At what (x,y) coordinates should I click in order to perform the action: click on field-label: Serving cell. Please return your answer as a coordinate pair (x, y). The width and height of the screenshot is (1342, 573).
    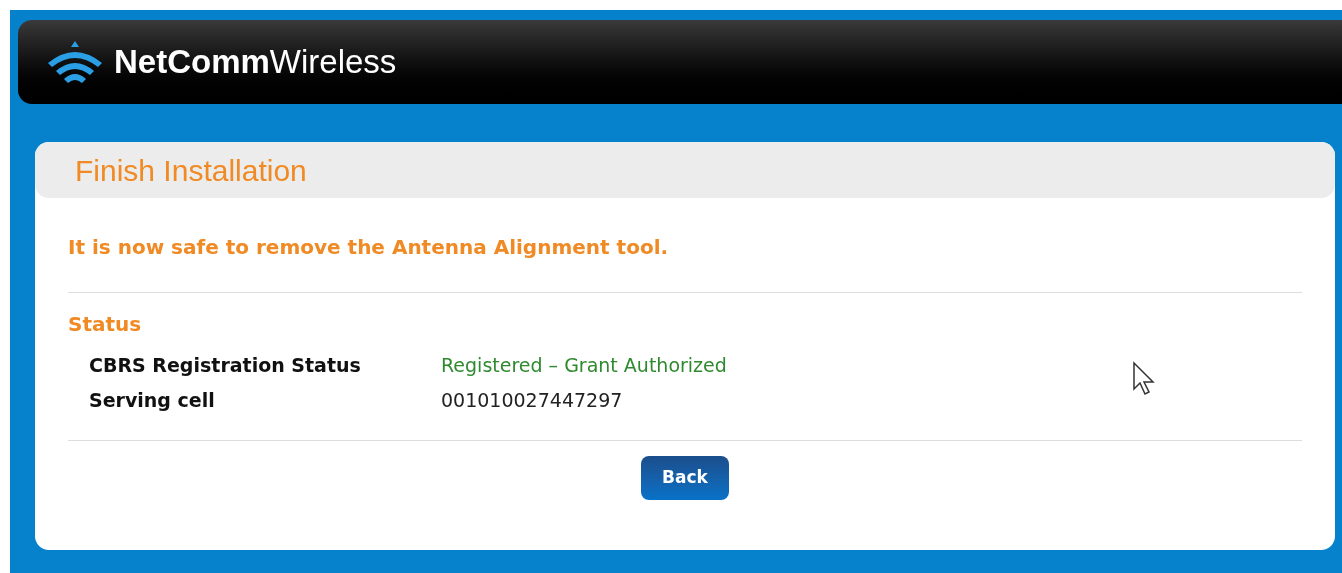
    Looking at the image, I should click on (152, 400).